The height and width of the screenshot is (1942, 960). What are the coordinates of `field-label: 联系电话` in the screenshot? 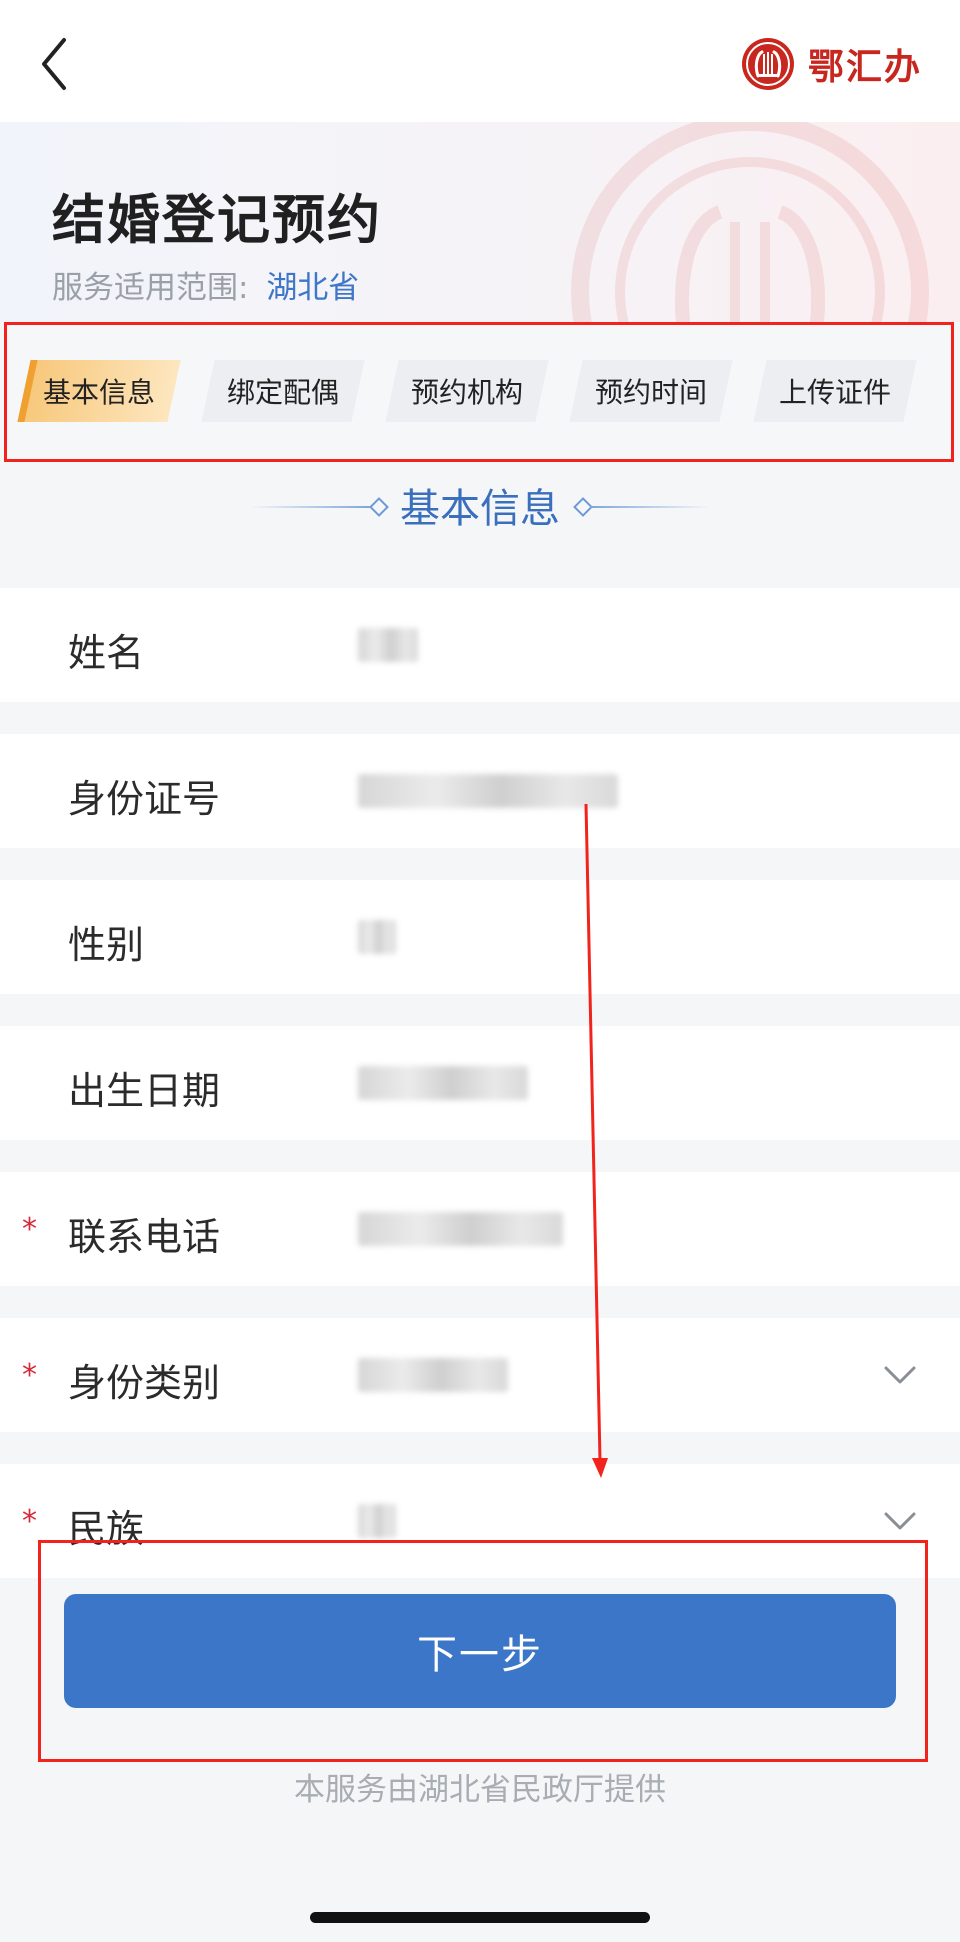 It's located at (144, 1237).